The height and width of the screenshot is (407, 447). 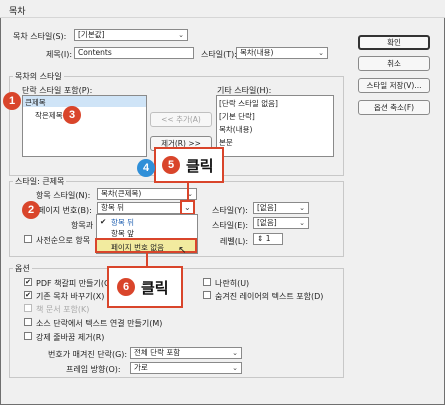 I want to click on click-callout-bottom: 6 클릭, so click(x=145, y=287).